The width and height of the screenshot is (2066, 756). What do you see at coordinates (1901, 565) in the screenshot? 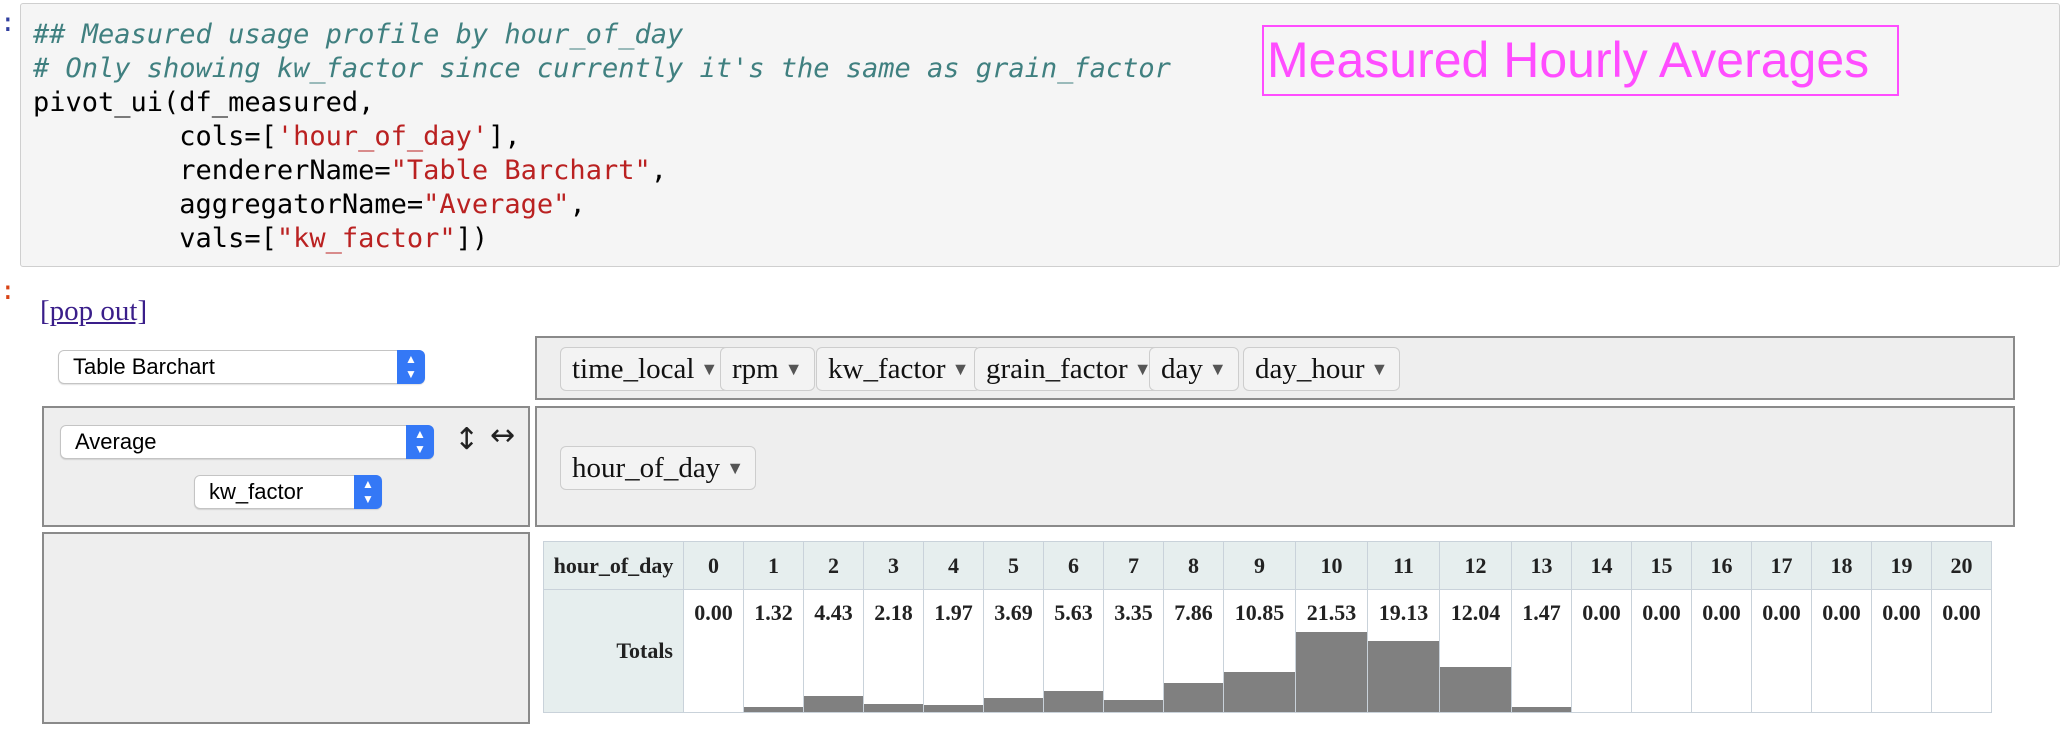
I see `hour-header: 19` at bounding box center [1901, 565].